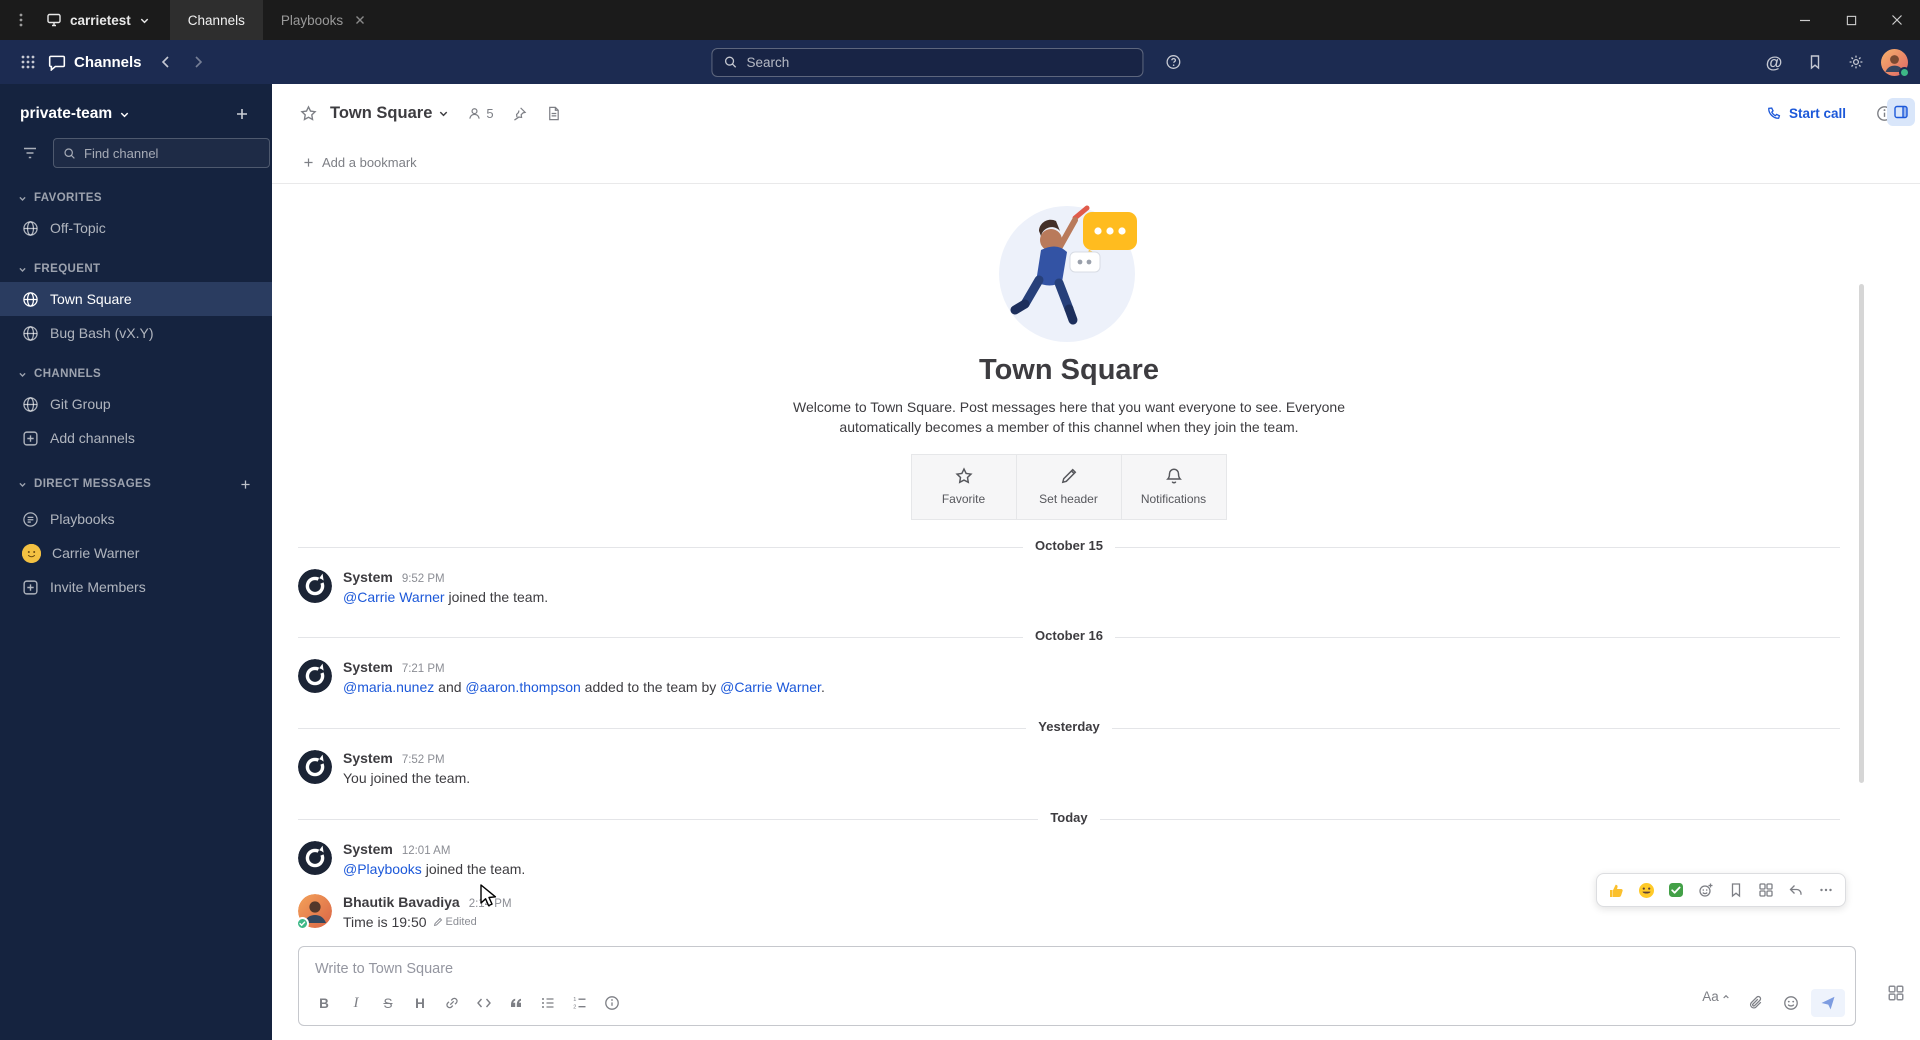 Image resolution: width=1920 pixels, height=1040 pixels. Describe the element at coordinates (308, 113) in the screenshot. I see `favorite-star-icon` at that location.